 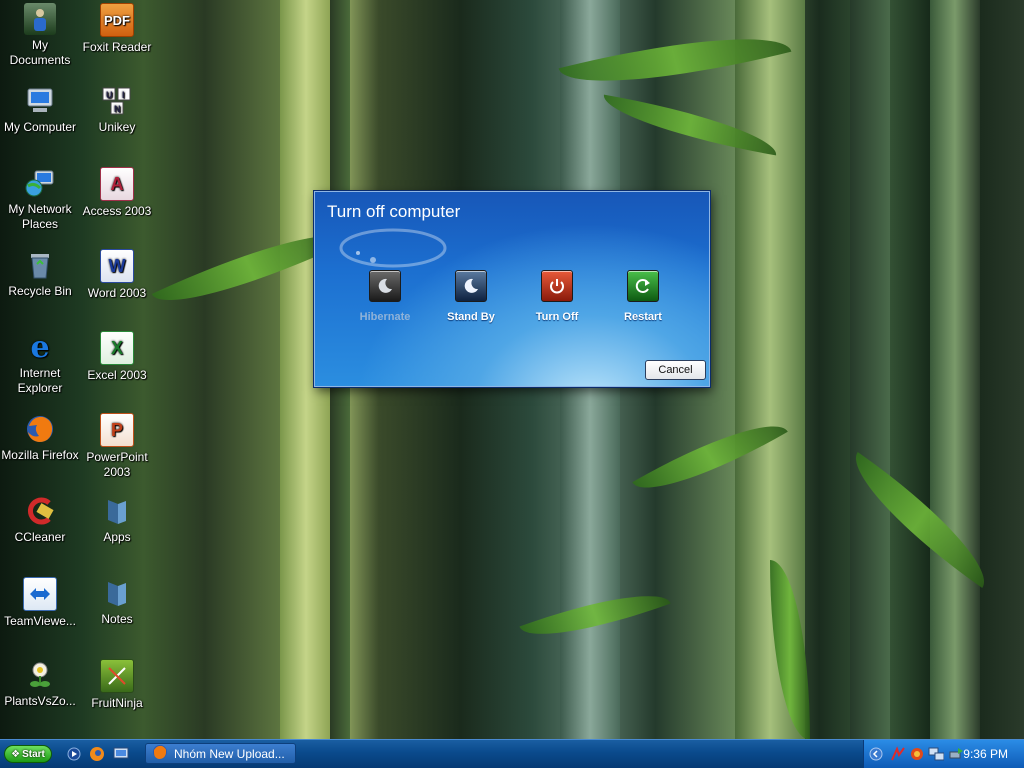 I want to click on my-documents-icon, so click(x=40, y=19).